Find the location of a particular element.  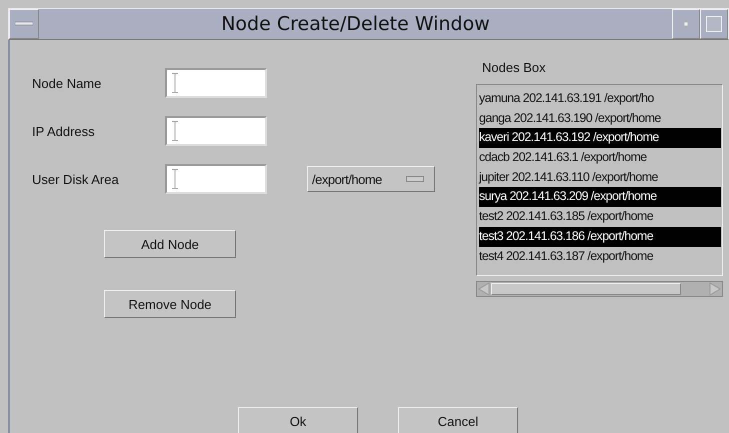

dialog-button: Cancel is located at coordinates (458, 420).